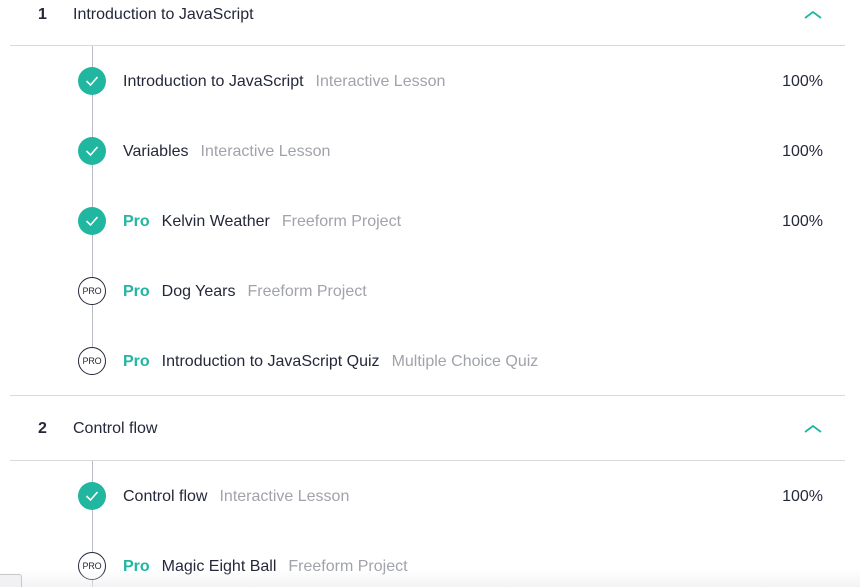 The height and width of the screenshot is (587, 860). I want to click on bottom-scroll-fade, so click(430, 578).